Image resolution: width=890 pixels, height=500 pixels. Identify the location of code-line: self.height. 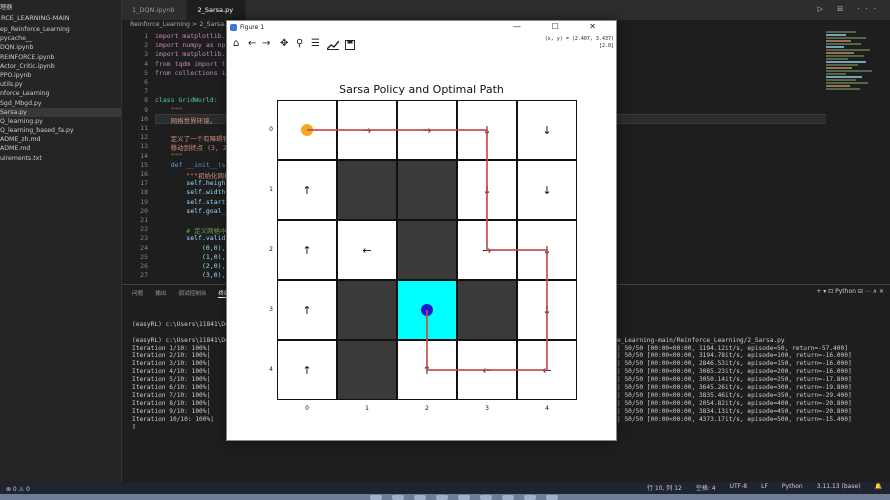
(192, 183).